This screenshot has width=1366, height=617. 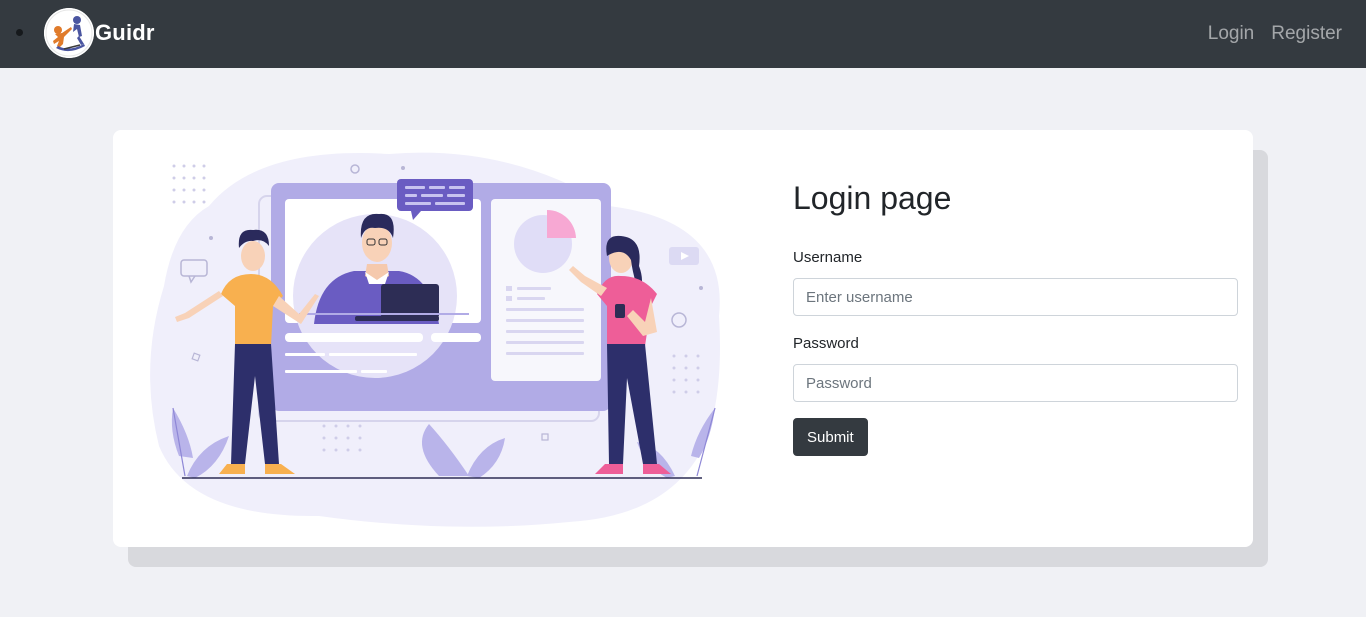 I want to click on nav-bullet, so click(x=19, y=32).